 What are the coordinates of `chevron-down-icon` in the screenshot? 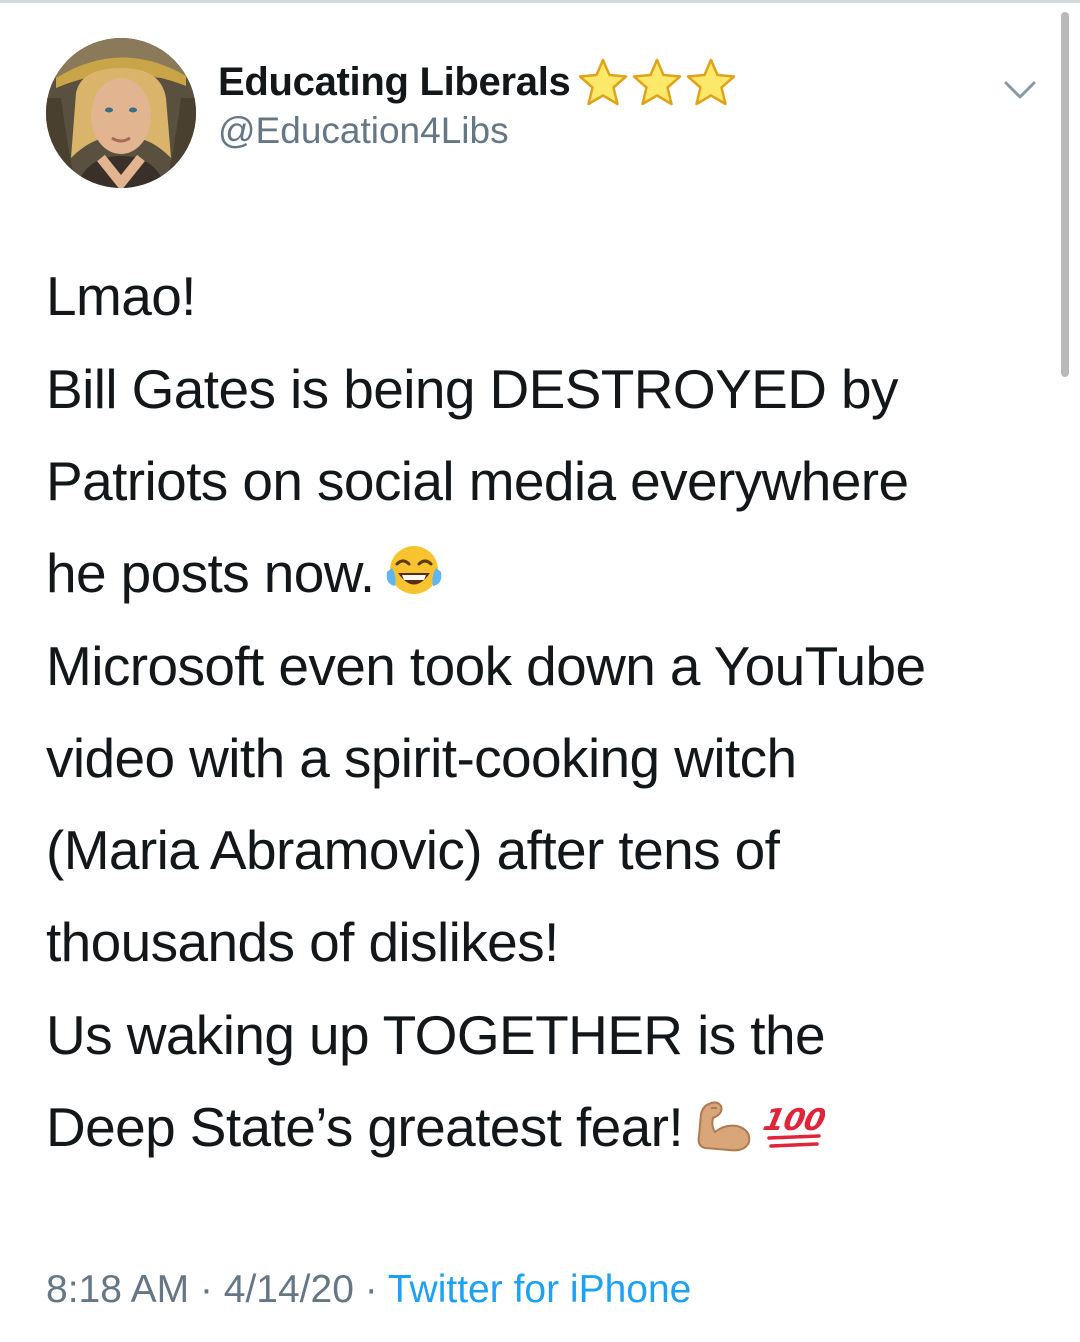 It's located at (1020, 90).